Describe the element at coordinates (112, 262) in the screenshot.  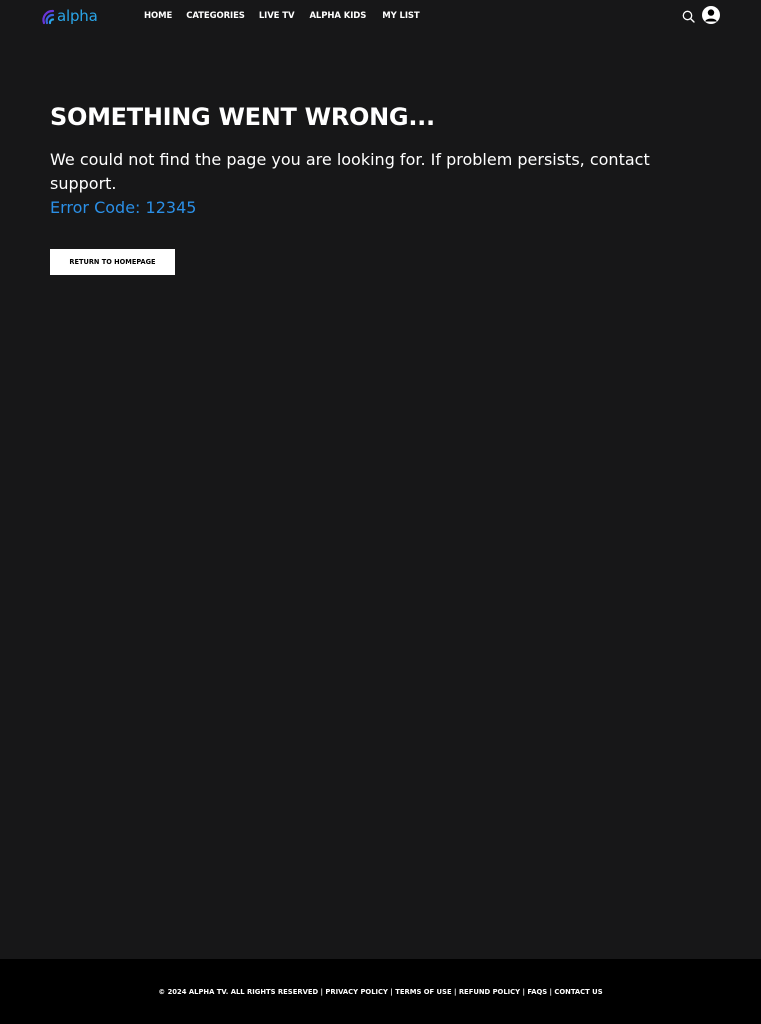
I see `return-to-homepage-button: RETURN TO HOMEPAGE` at that location.